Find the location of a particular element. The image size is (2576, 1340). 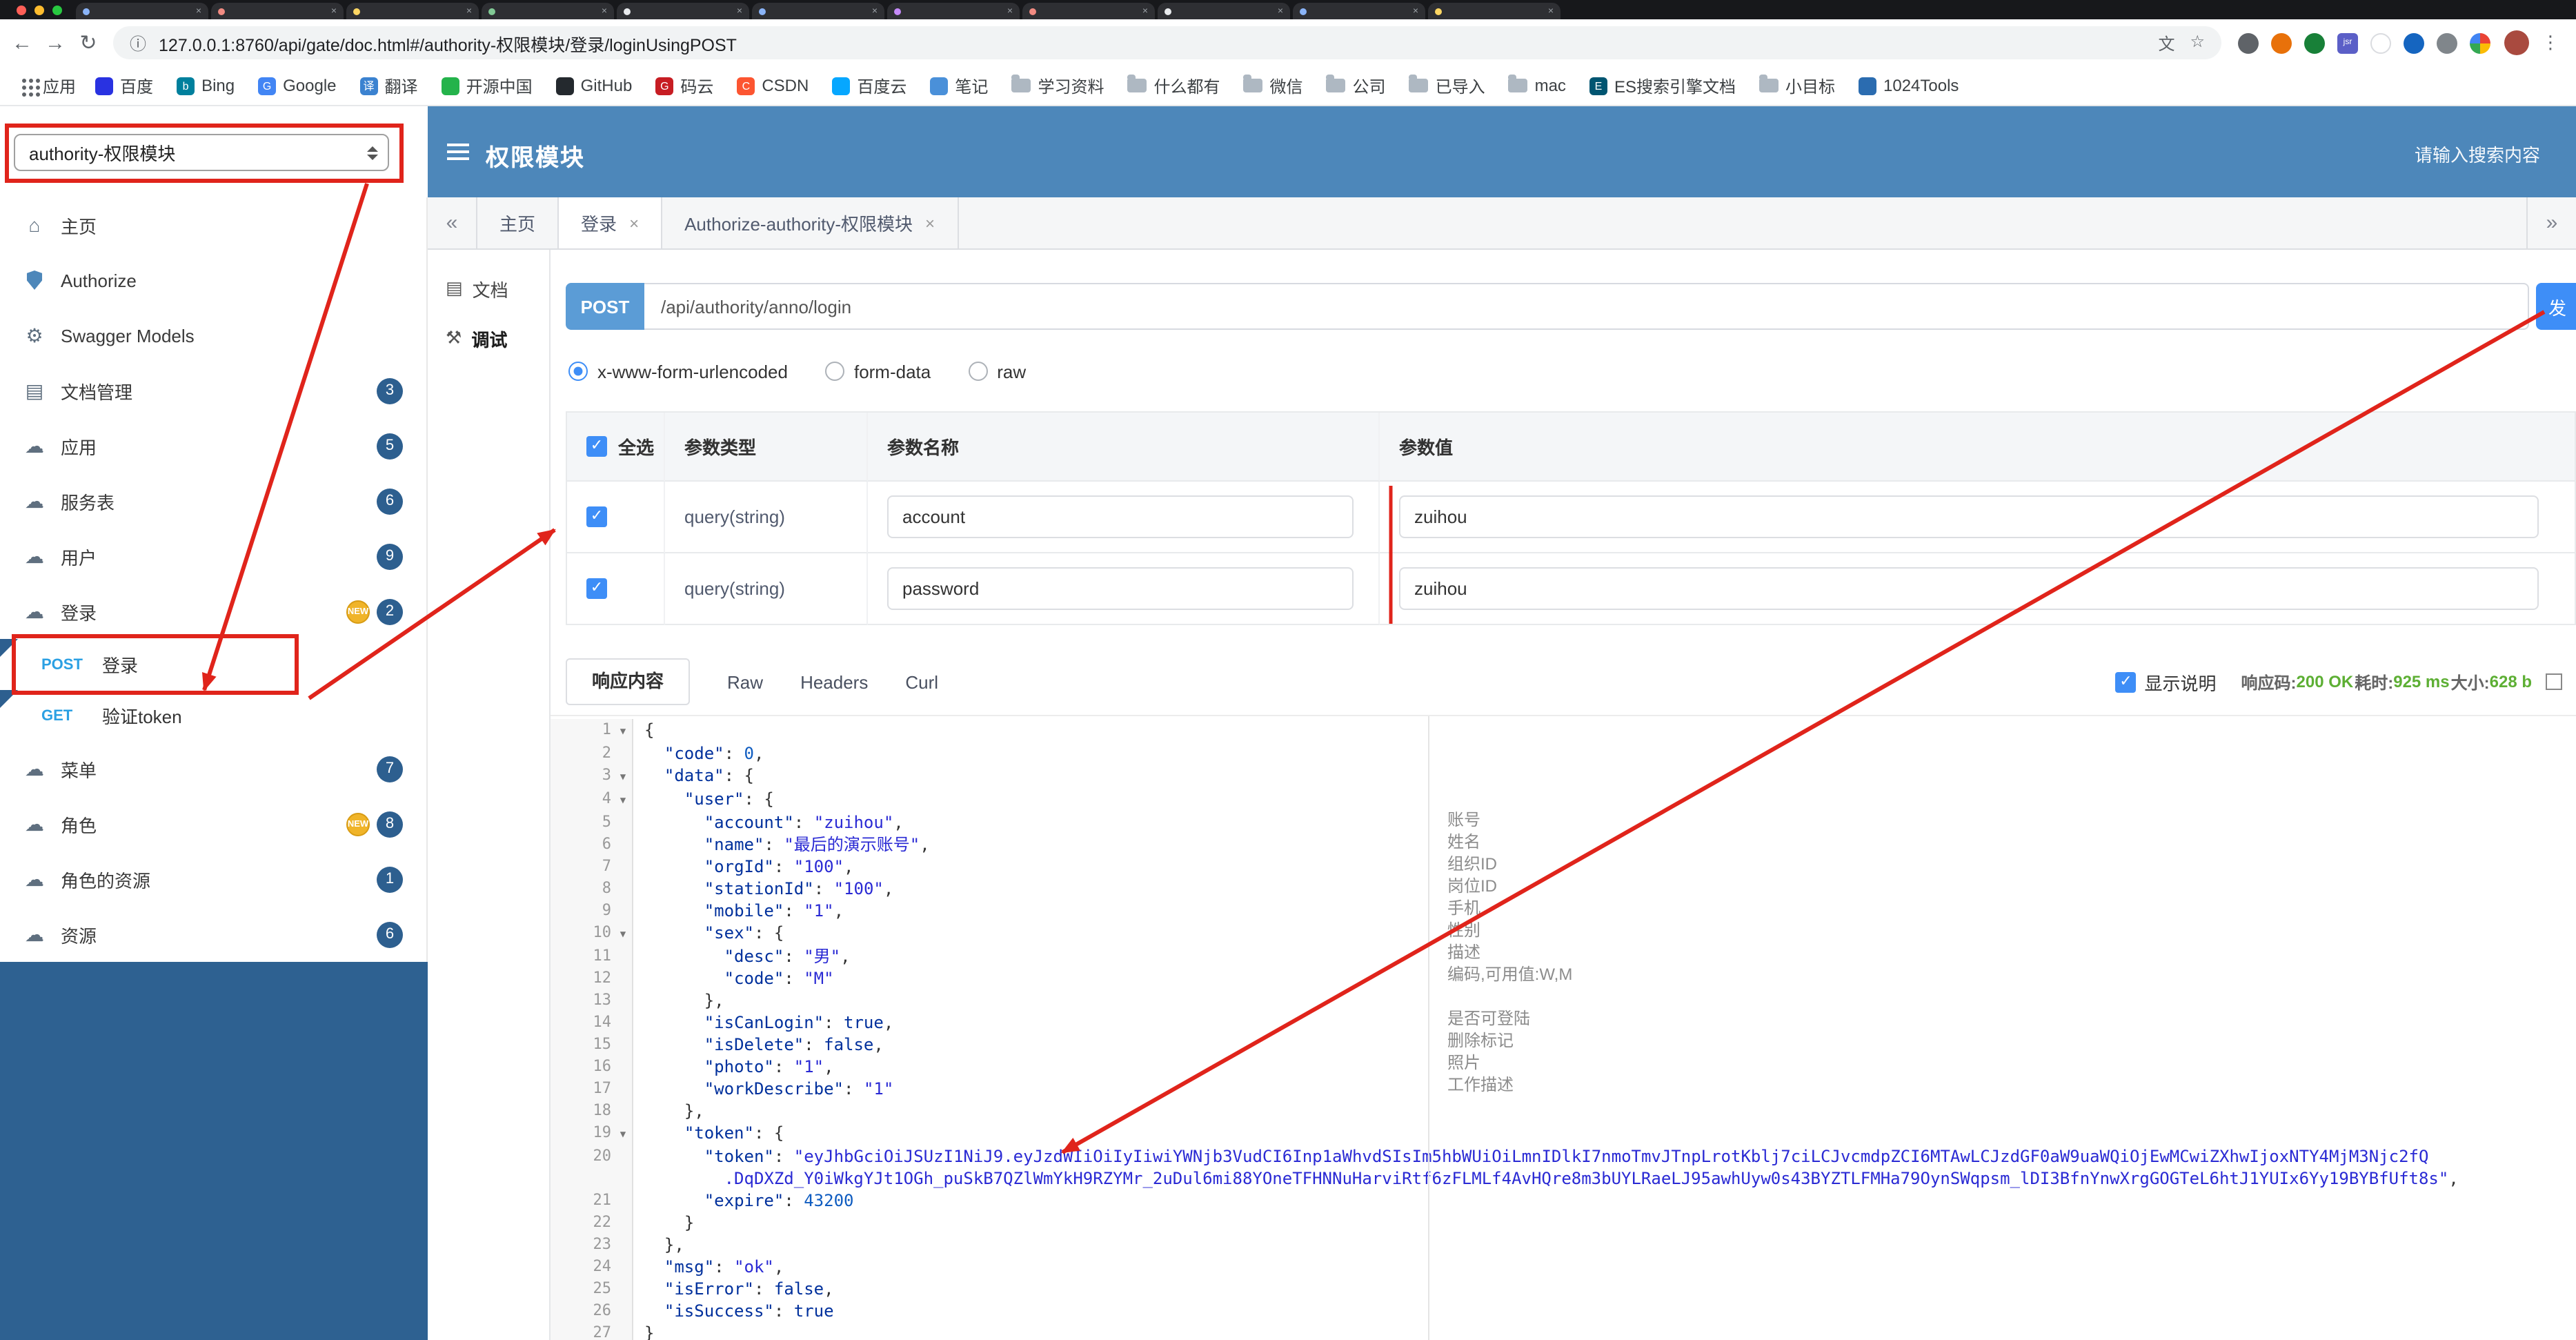

window-close-icon is located at coordinates (21, 10).